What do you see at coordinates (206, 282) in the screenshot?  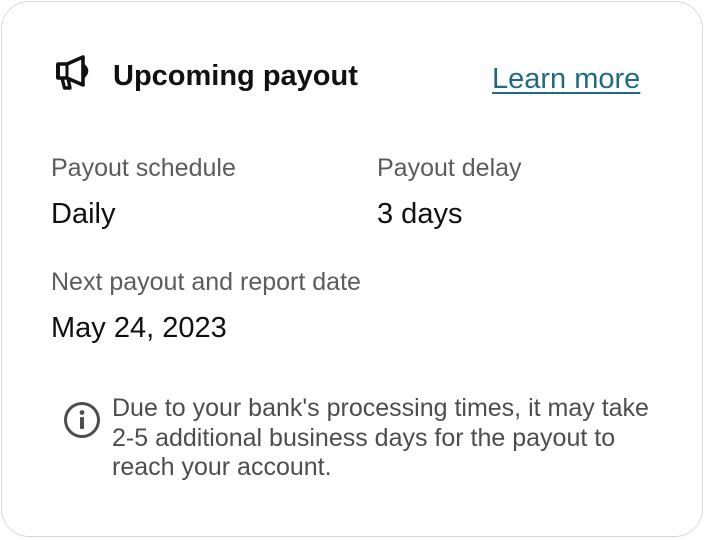 I see `next-payout-label: Next payout and report date` at bounding box center [206, 282].